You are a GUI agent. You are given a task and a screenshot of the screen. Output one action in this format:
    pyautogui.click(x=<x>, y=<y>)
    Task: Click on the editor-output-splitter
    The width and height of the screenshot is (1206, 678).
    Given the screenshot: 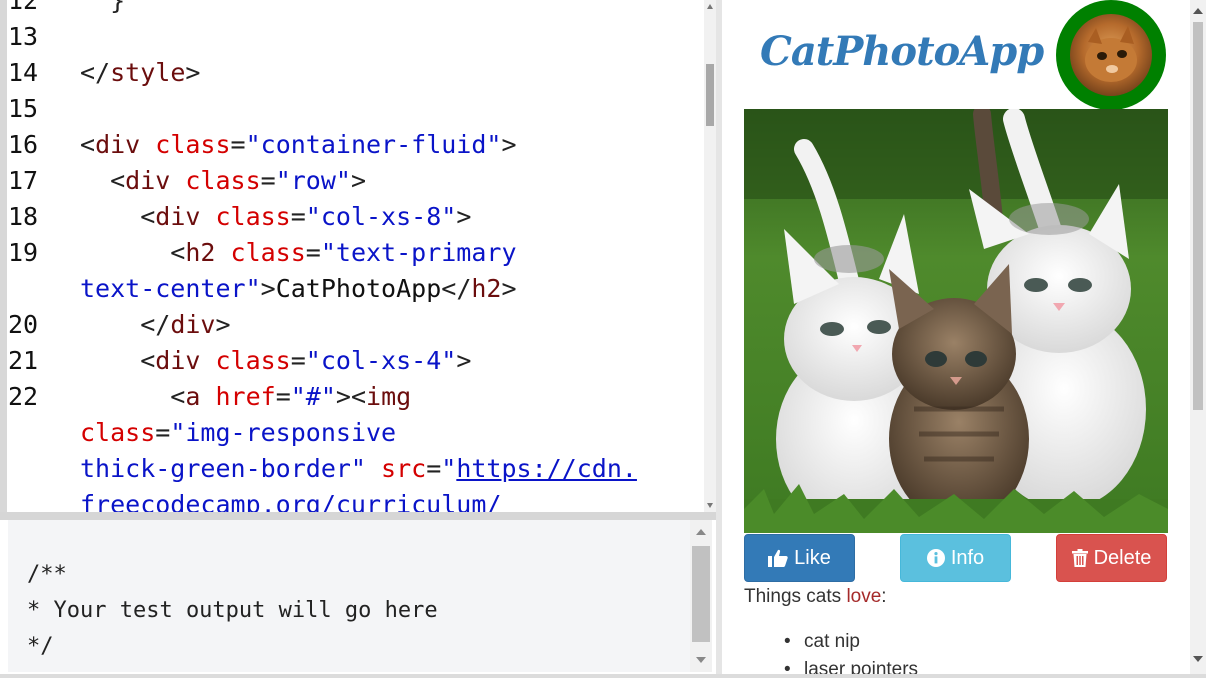 What is the action you would take?
    pyautogui.click(x=358, y=516)
    